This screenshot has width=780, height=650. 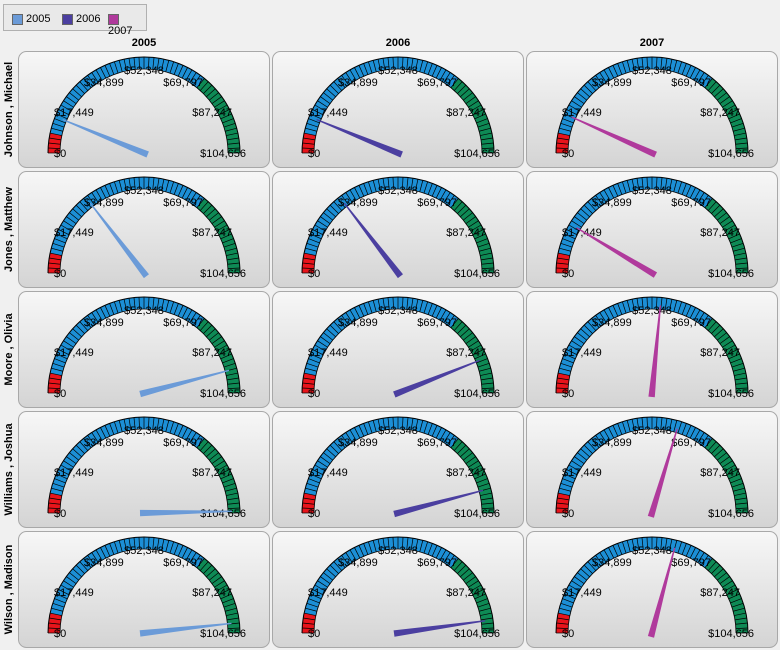 What do you see at coordinates (652, 43) in the screenshot?
I see `column-title-2007: 2007` at bounding box center [652, 43].